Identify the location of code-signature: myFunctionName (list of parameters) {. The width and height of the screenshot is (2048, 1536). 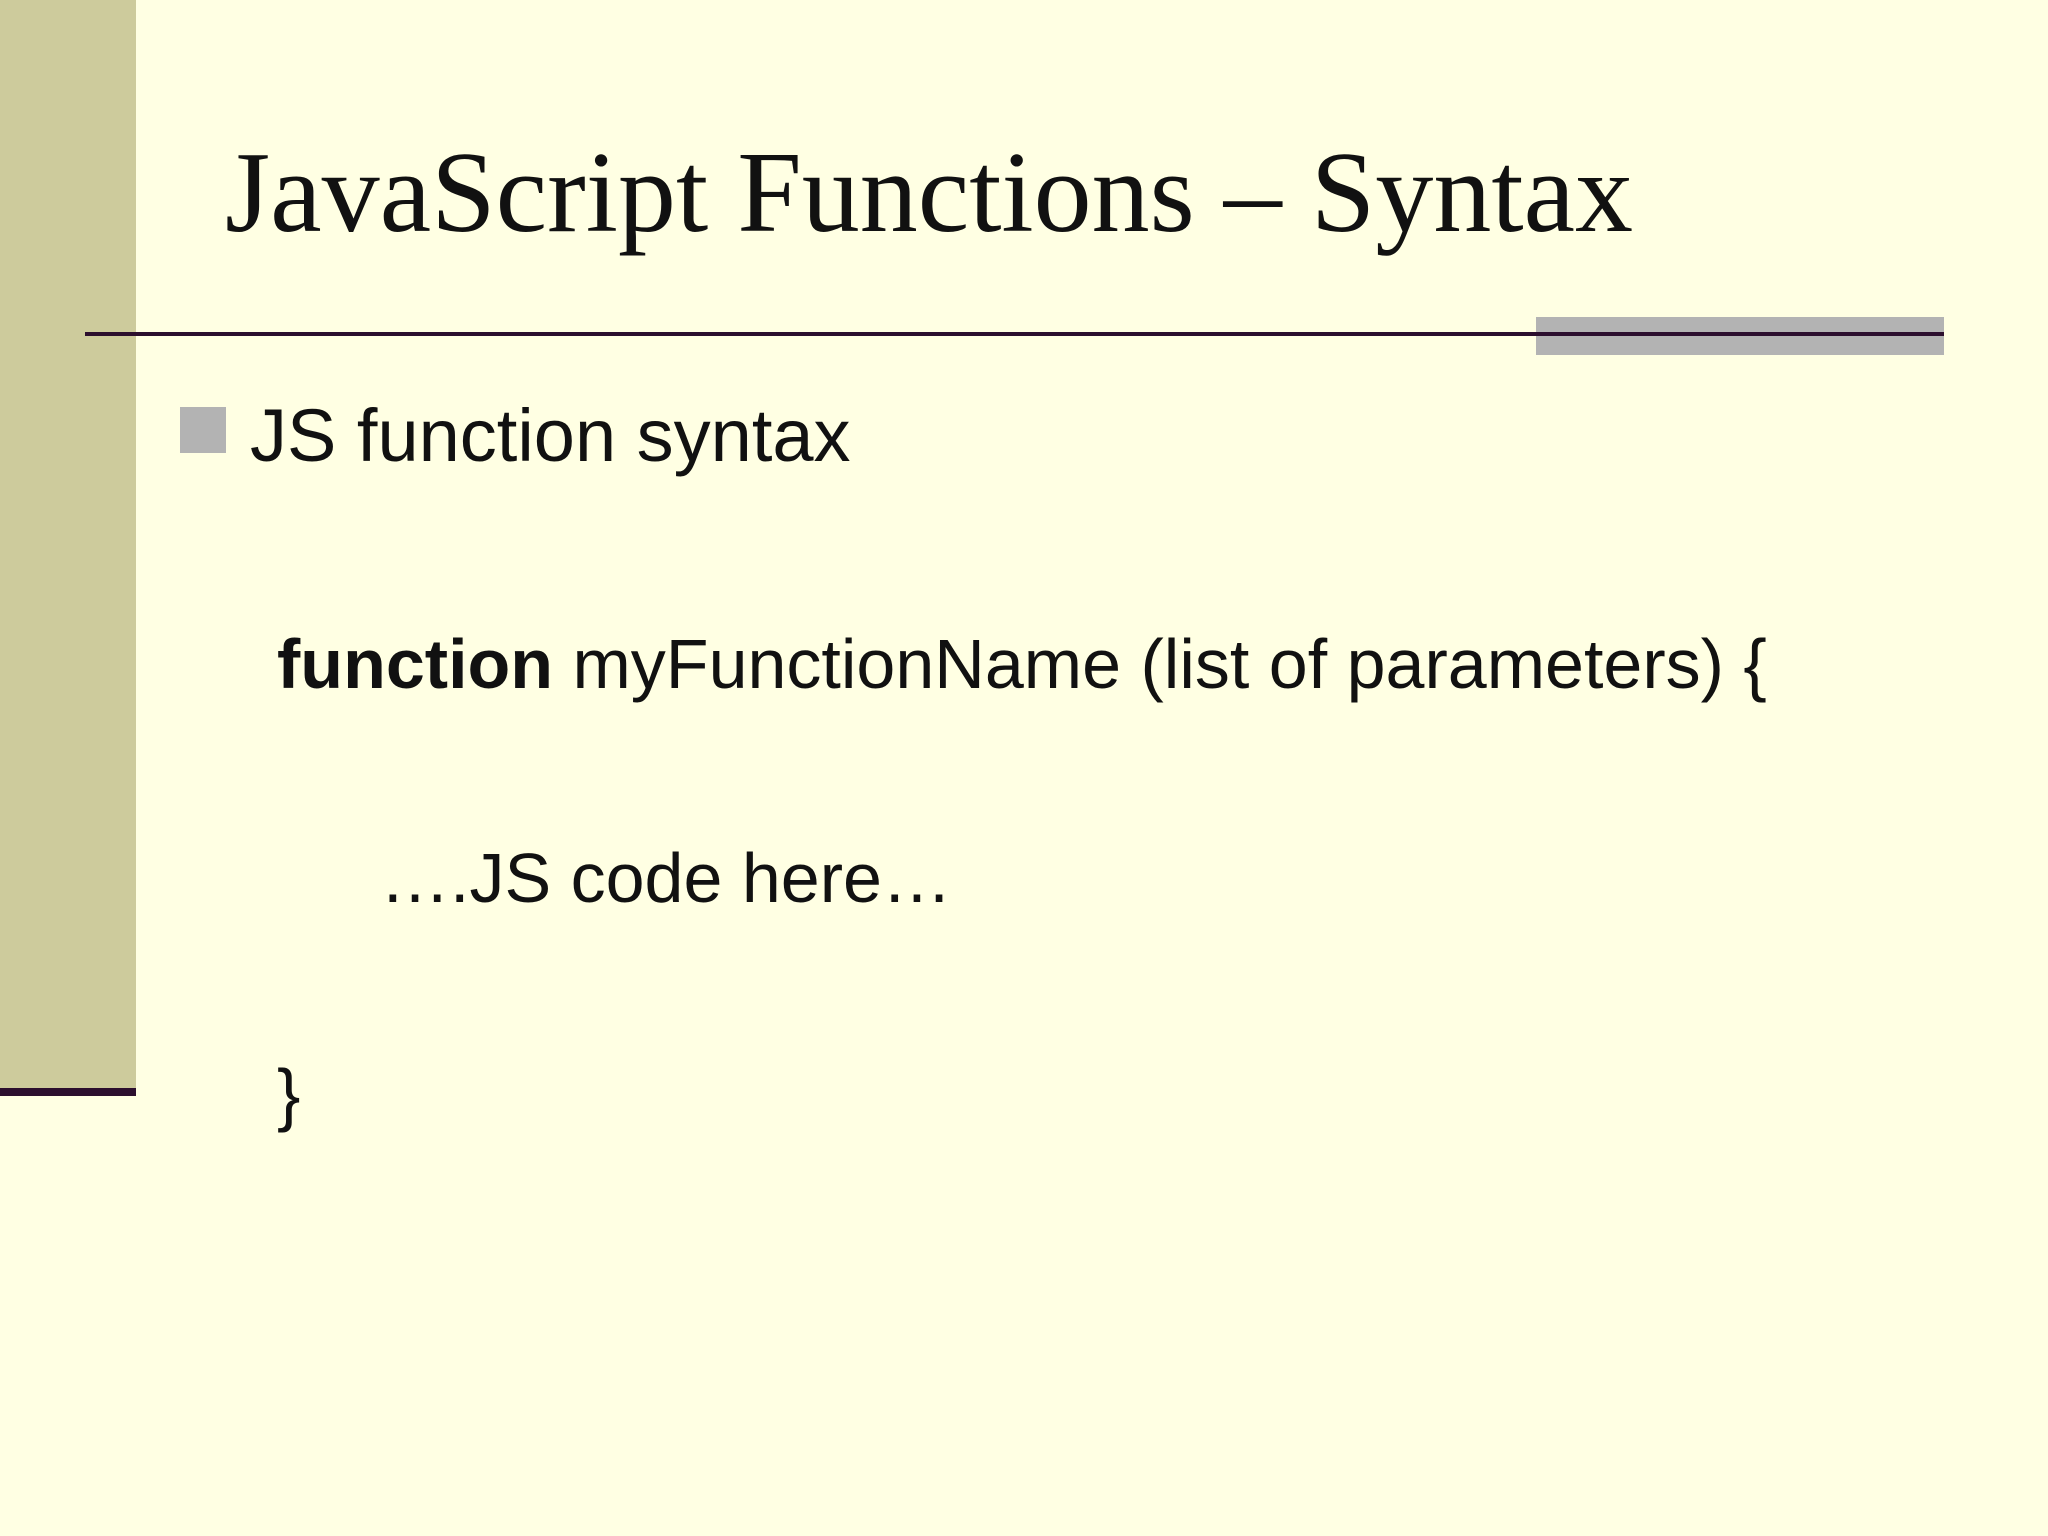
(1160, 664).